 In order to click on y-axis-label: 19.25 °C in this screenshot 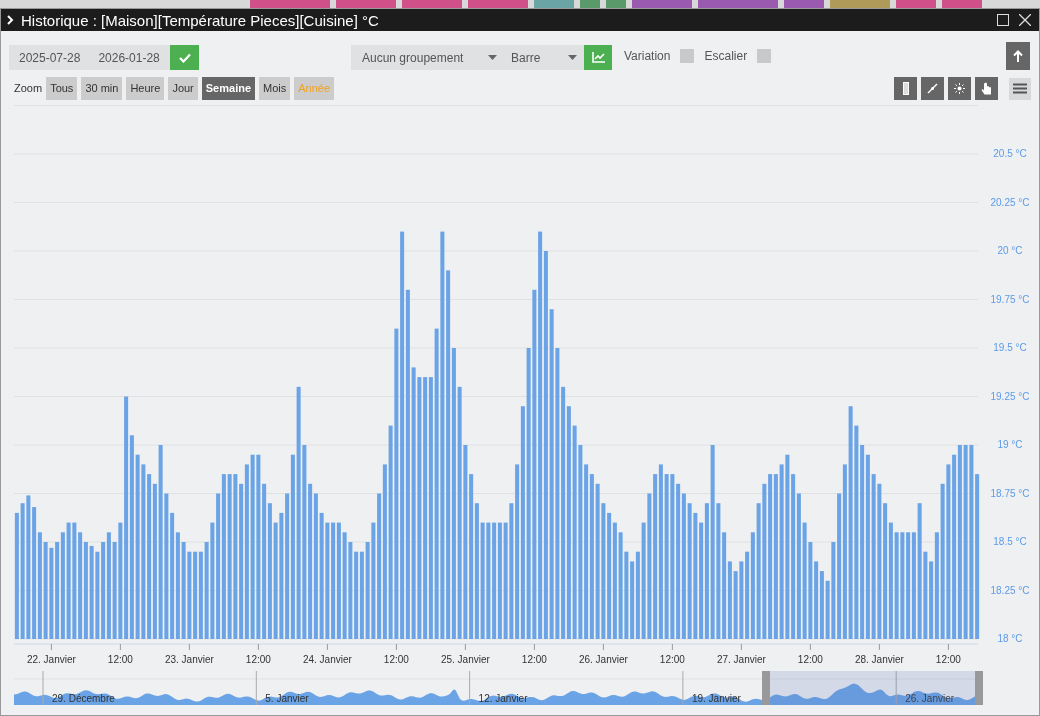, I will do `click(1010, 396)`.